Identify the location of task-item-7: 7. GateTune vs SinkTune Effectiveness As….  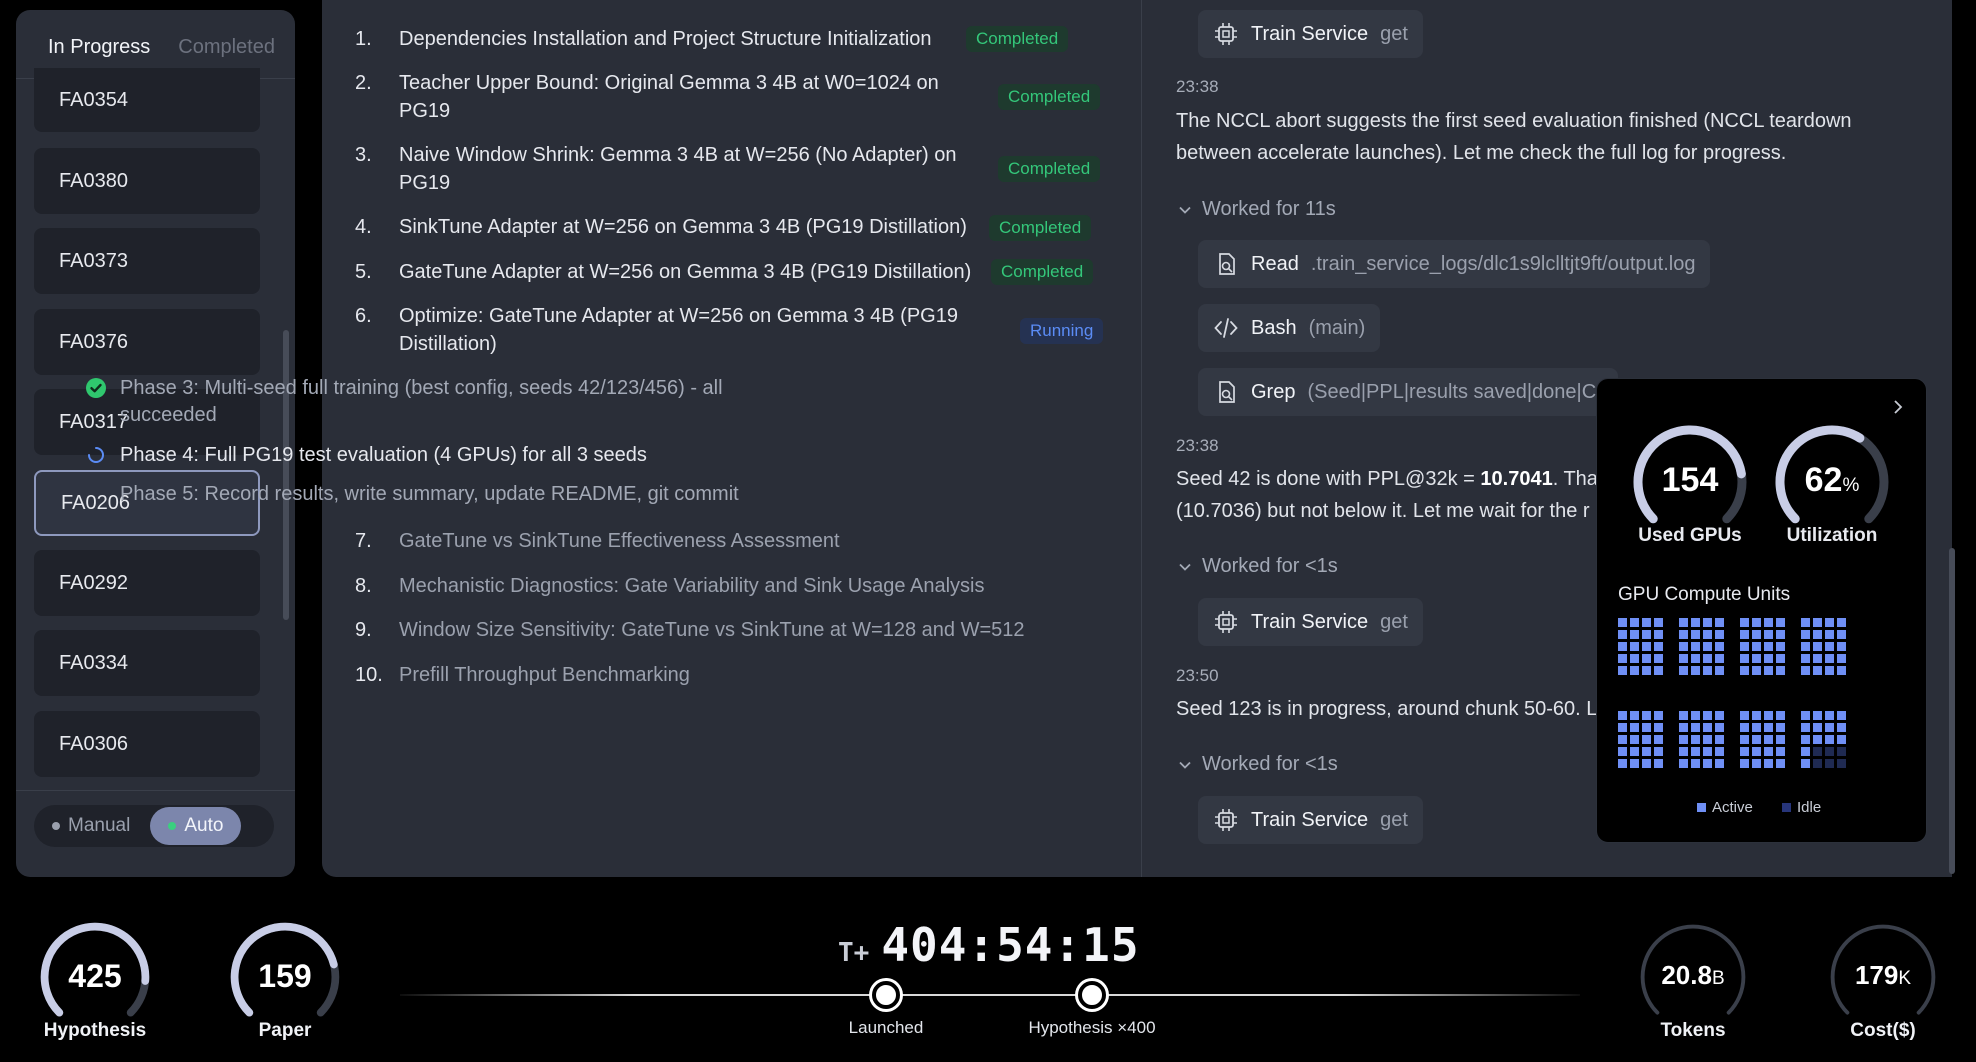
(597, 541).